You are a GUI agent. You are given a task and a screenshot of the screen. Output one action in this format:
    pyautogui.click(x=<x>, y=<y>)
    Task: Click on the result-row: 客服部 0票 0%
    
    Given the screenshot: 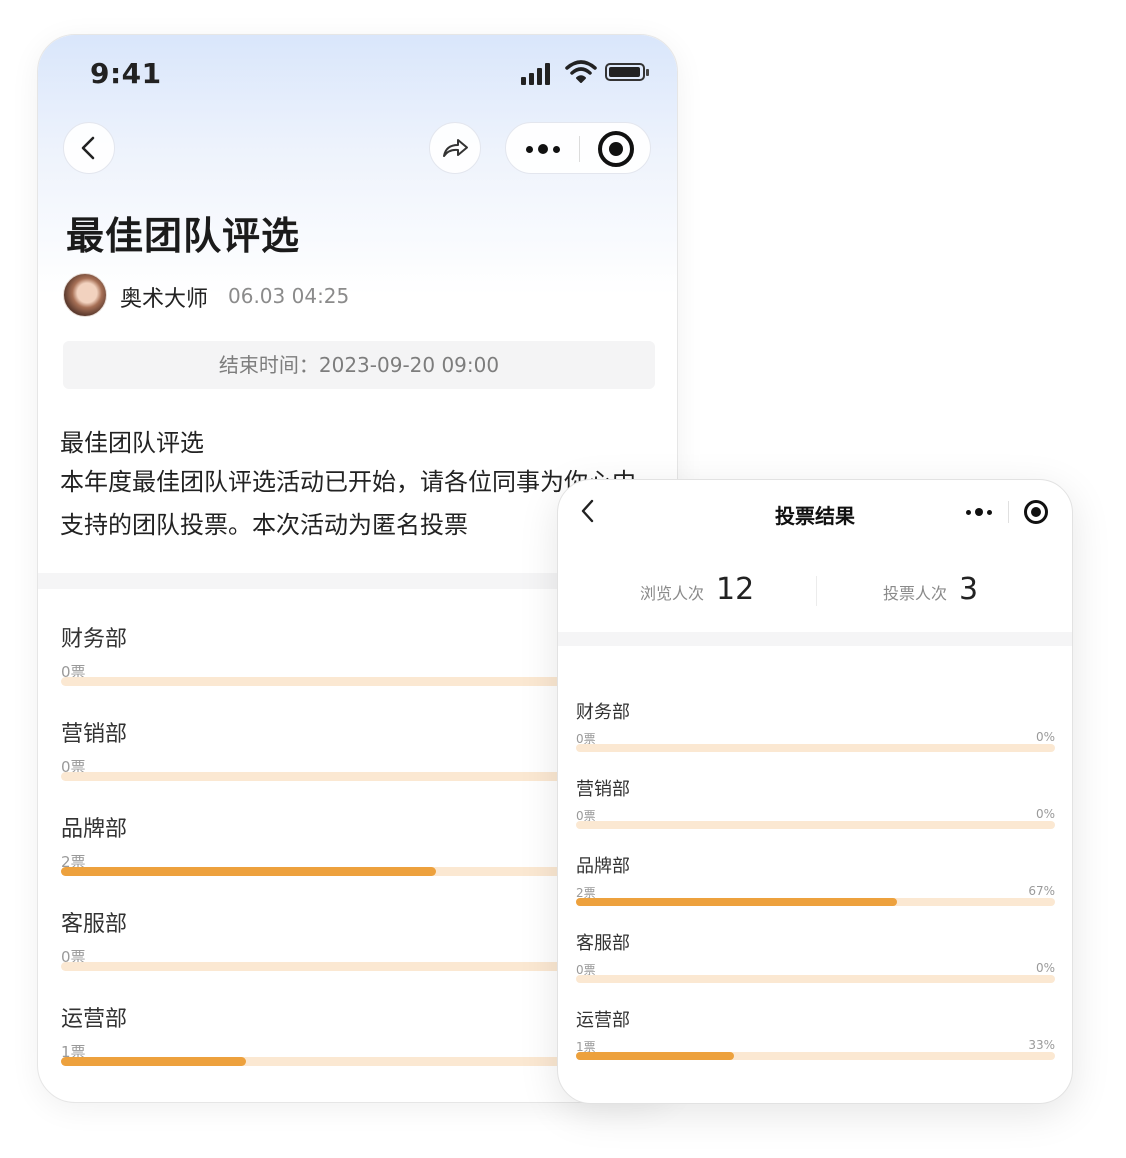 What is the action you would take?
    pyautogui.click(x=815, y=956)
    